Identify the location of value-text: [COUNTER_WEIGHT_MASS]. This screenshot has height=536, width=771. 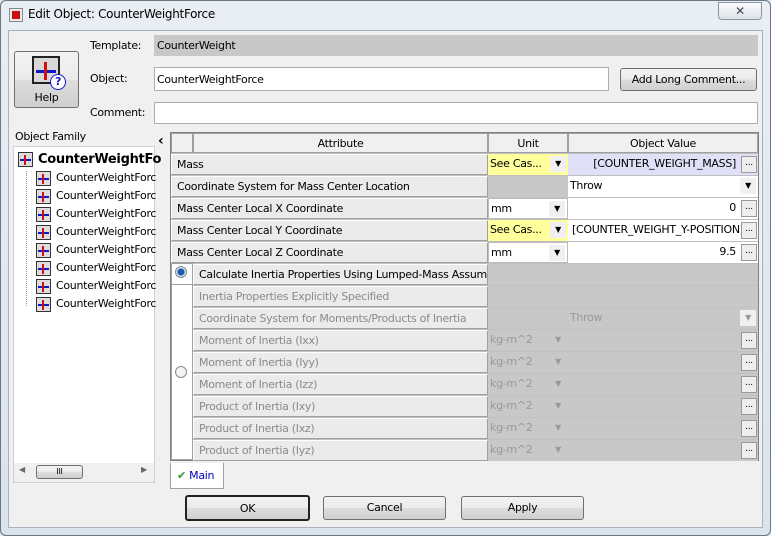
(664, 163).